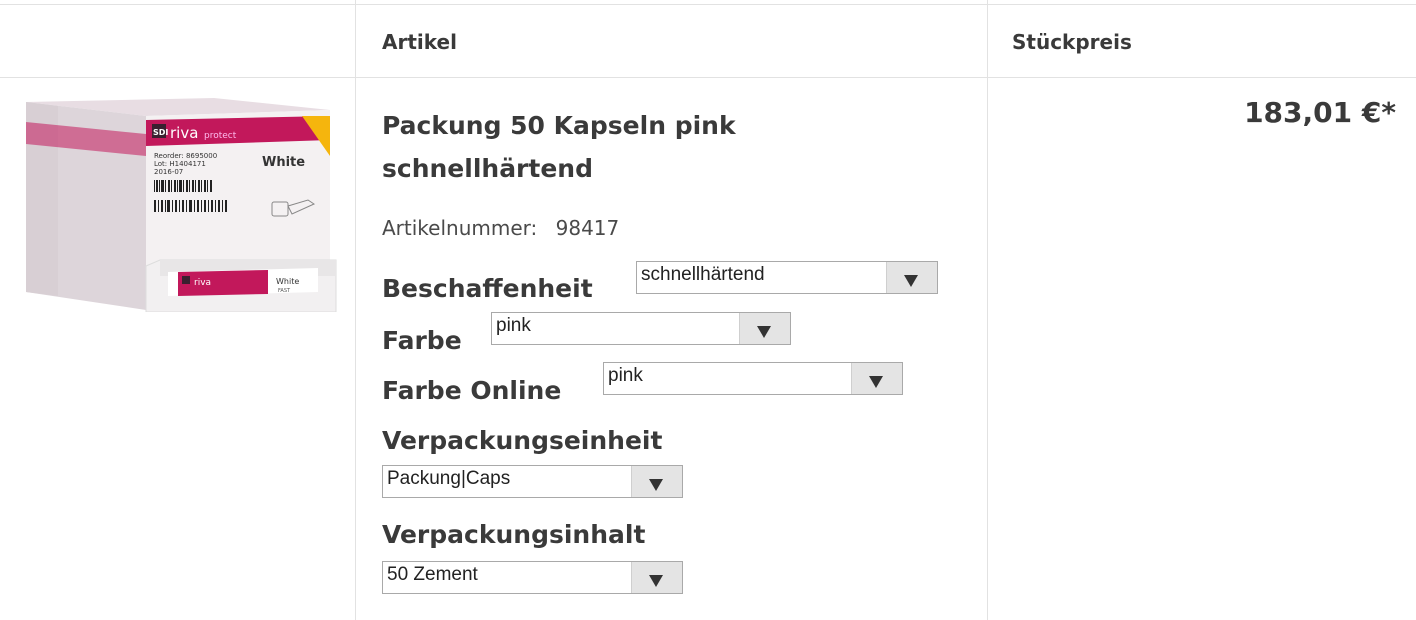  I want to click on verpackungseinheit-dropdown-button, so click(656, 481).